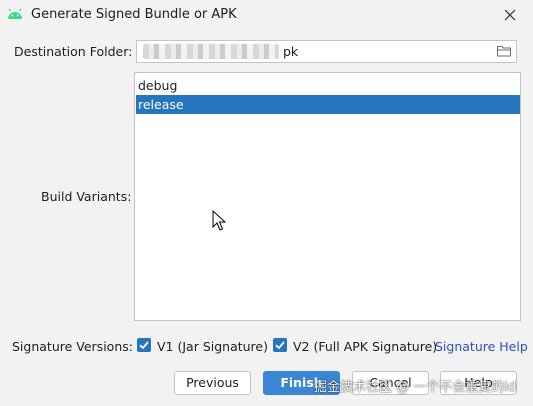  What do you see at coordinates (134, 14) in the screenshot?
I see `window-title: Generate Signed Bundle or APK` at bounding box center [134, 14].